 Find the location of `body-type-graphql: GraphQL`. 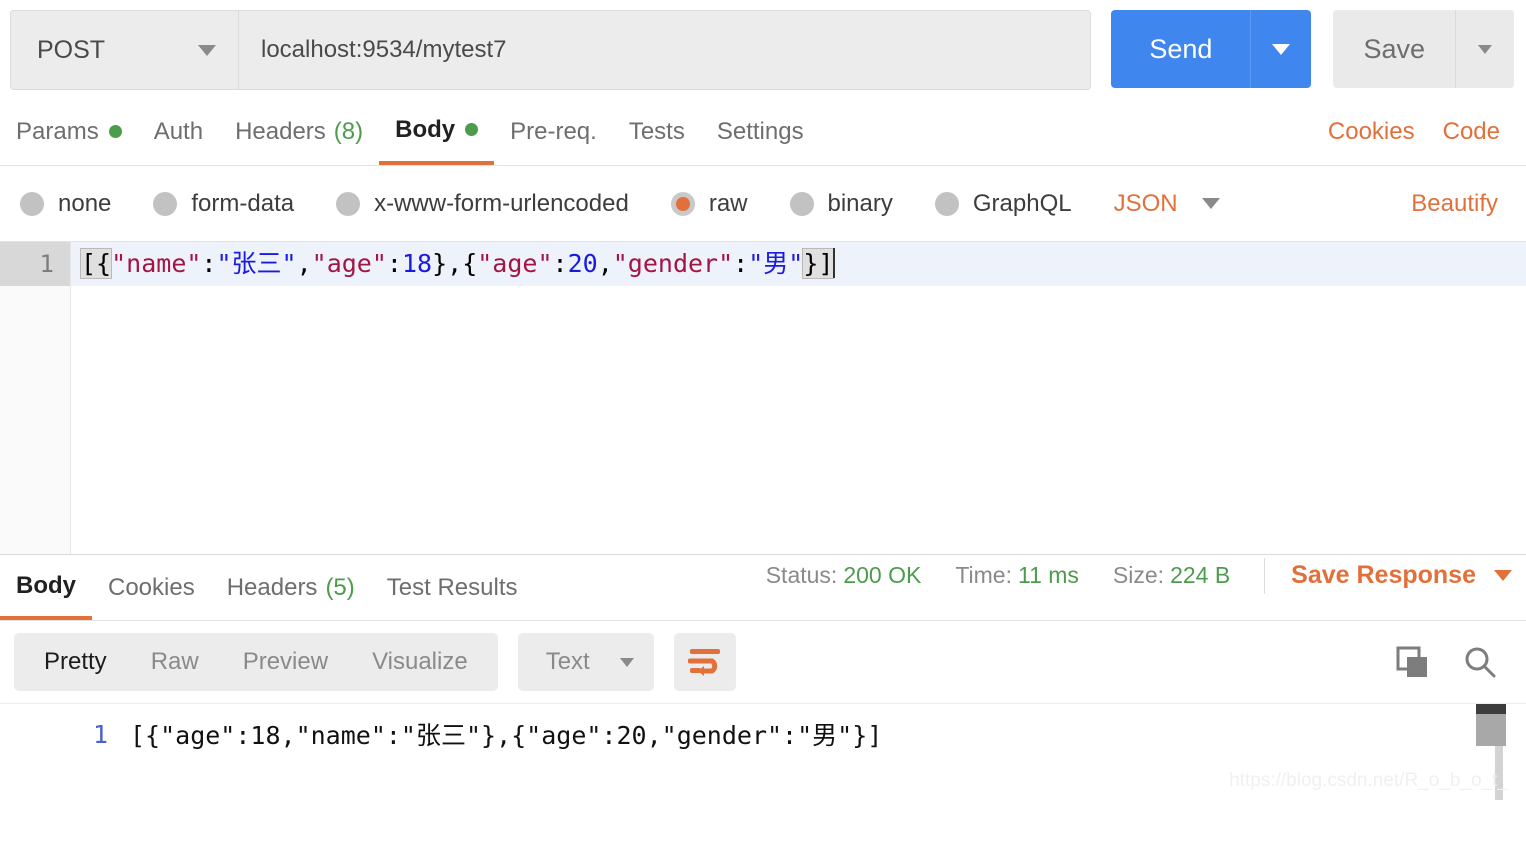

body-type-graphql: GraphQL is located at coordinates (1003, 203).